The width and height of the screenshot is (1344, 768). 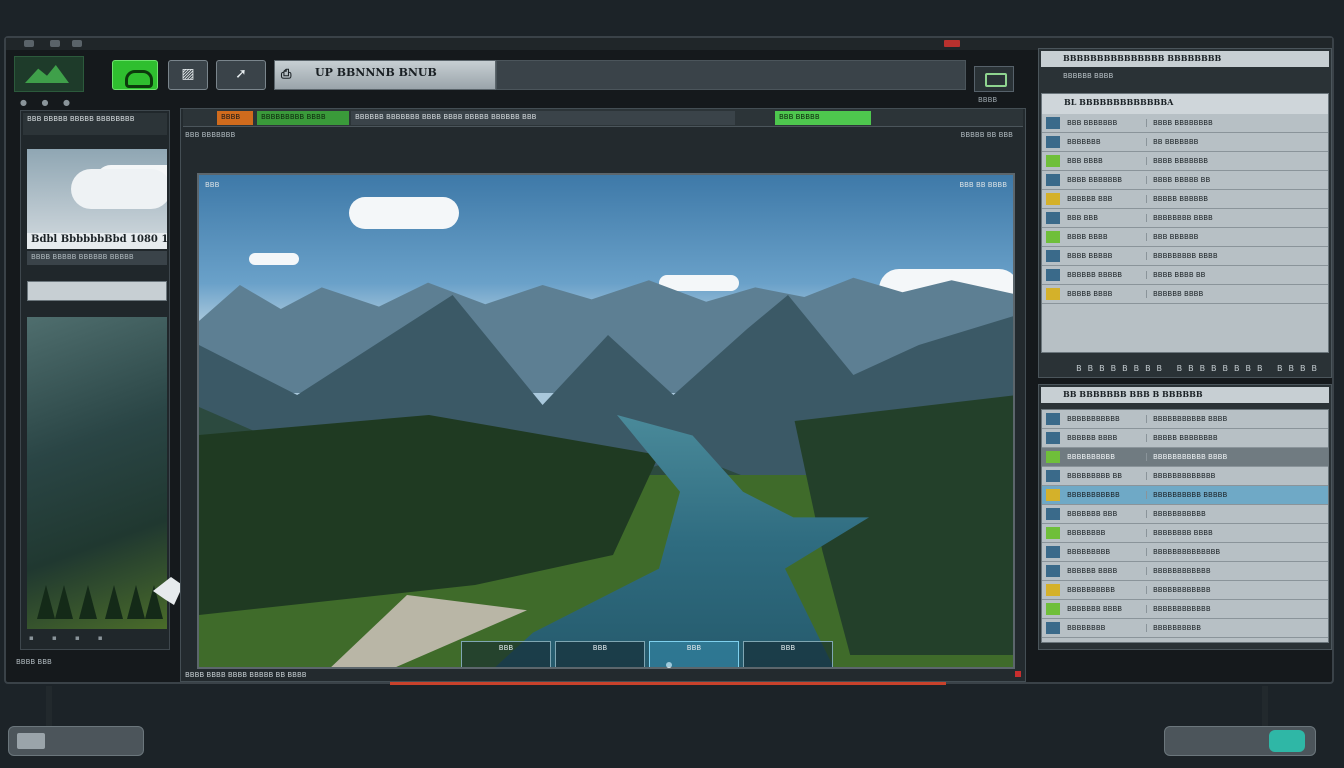 What do you see at coordinates (1105, 552) in the screenshot?
I see `row-name: BBBBBBBBB` at bounding box center [1105, 552].